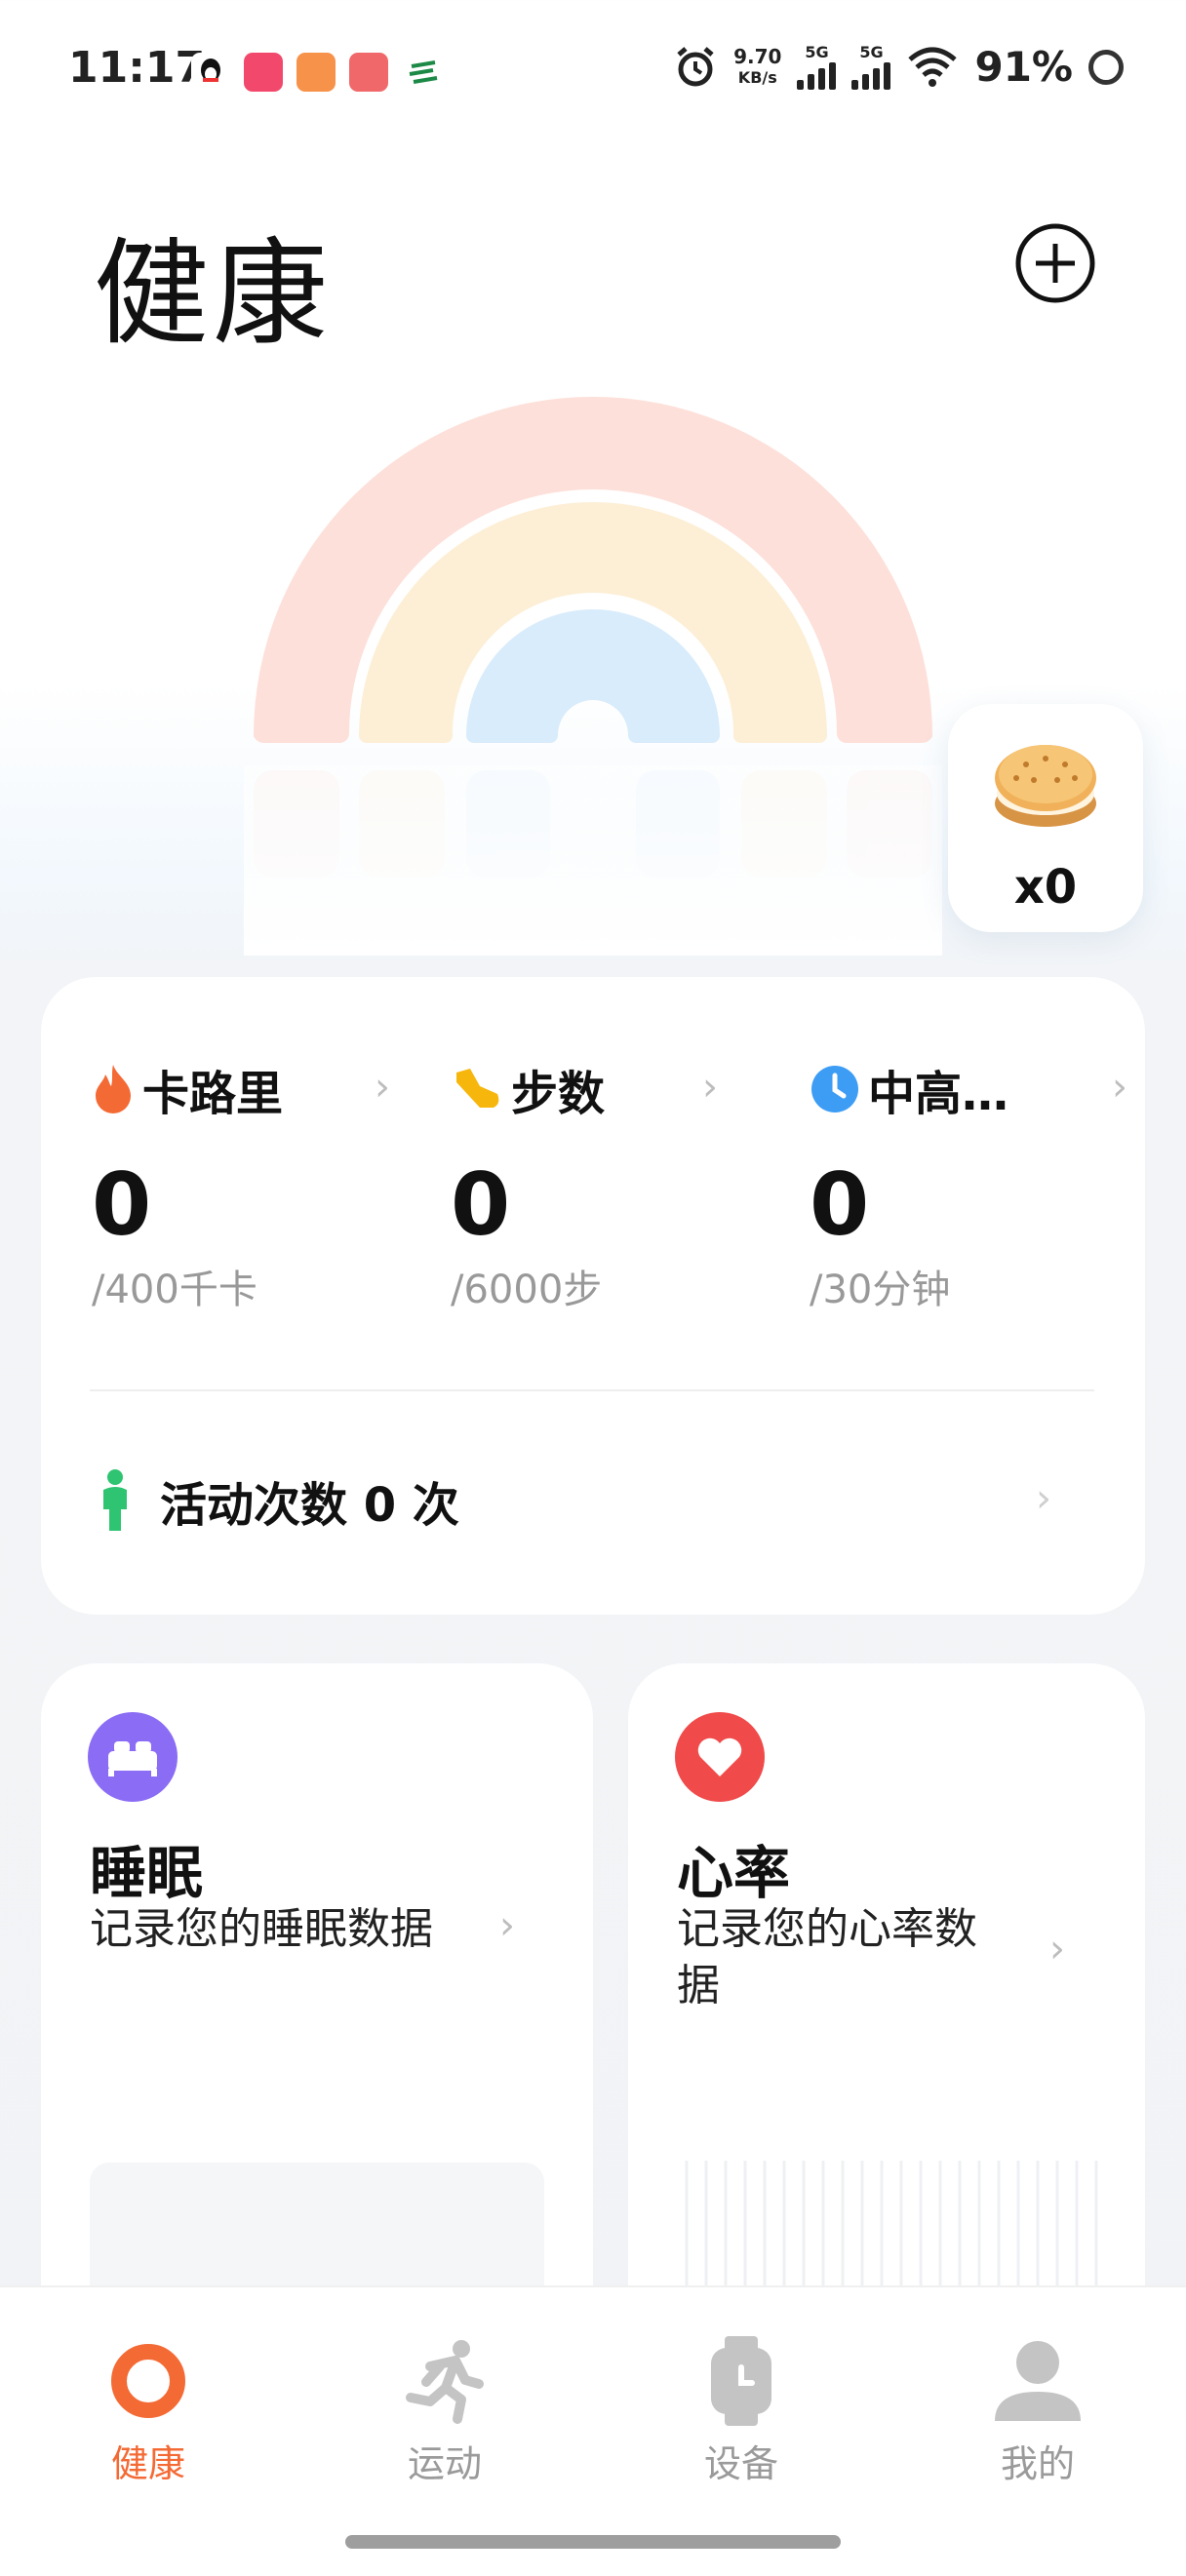  What do you see at coordinates (210, 72) in the screenshot?
I see `qq-notification-icon` at bounding box center [210, 72].